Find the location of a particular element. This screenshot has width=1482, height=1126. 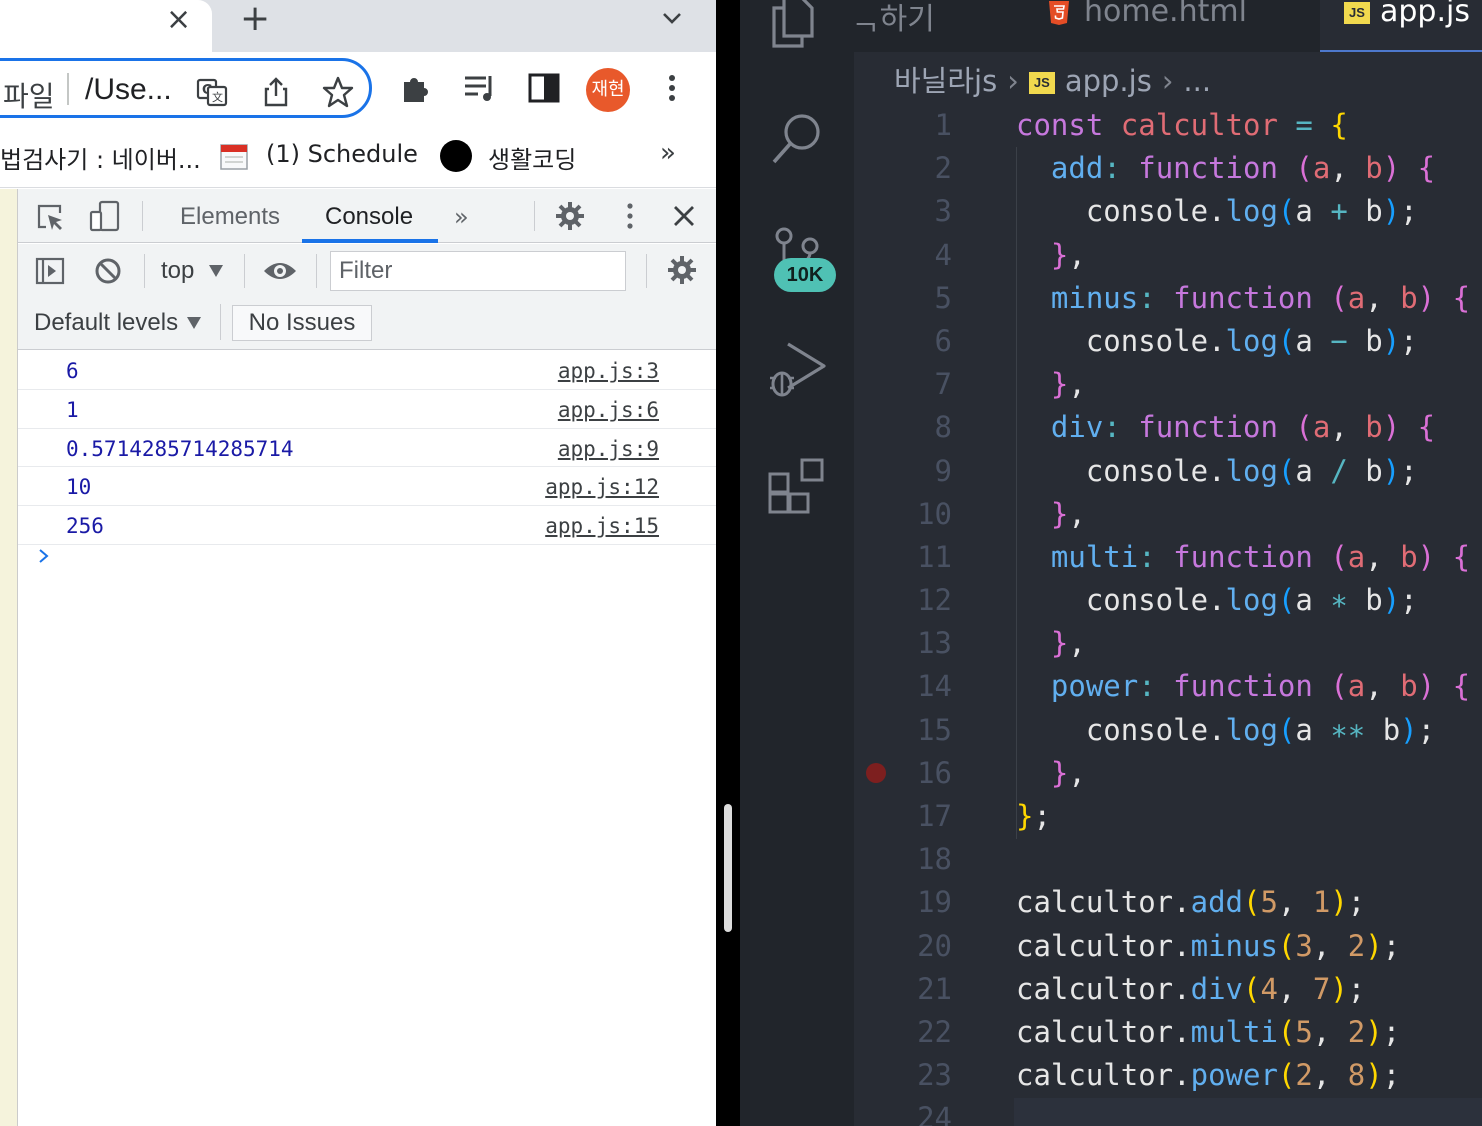

clear-console-icon is located at coordinates (108, 271).